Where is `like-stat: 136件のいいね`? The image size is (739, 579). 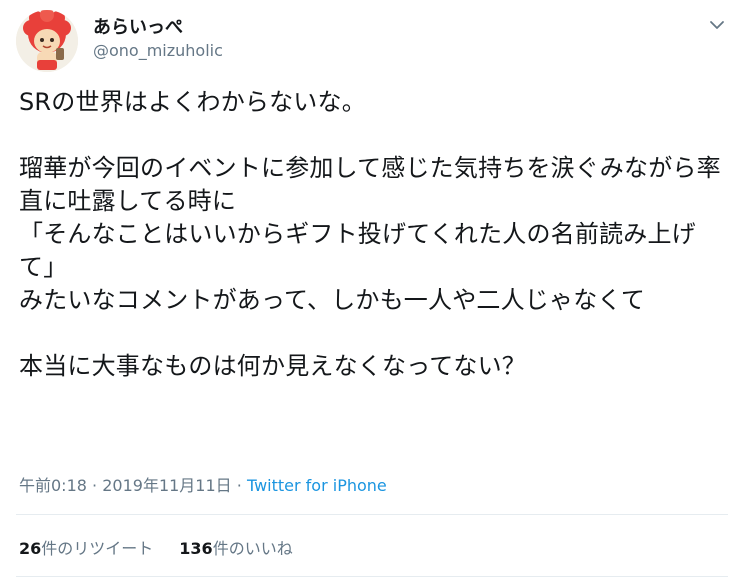 like-stat: 136件のいいね is located at coordinates (235, 548).